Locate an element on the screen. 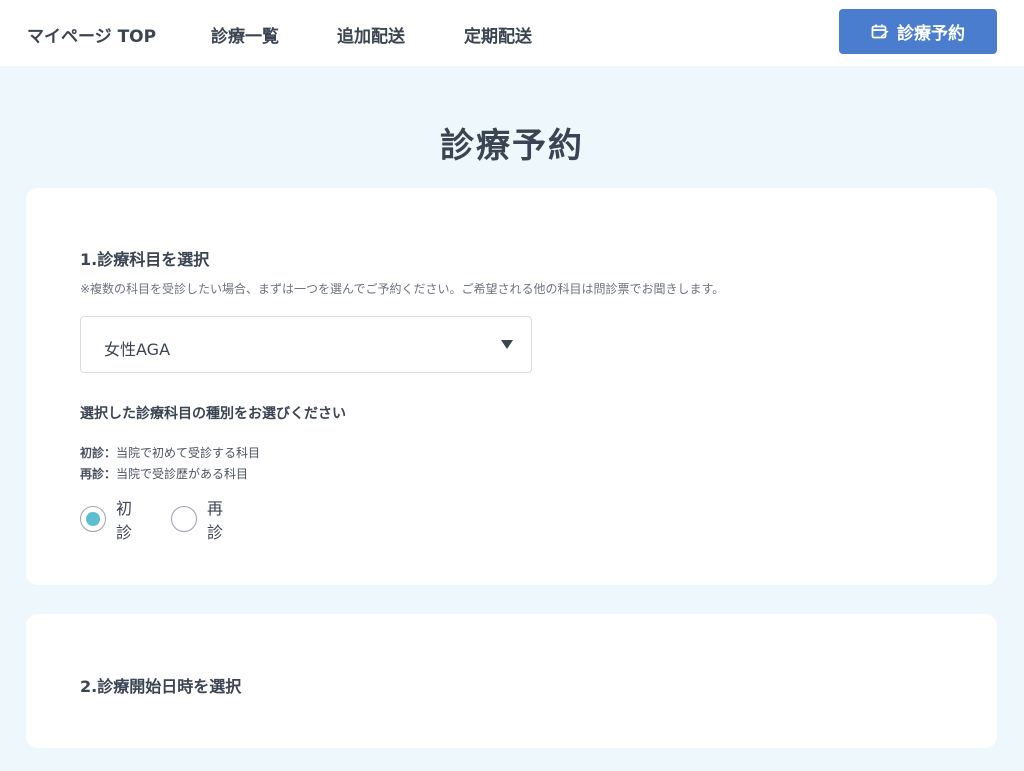  definition-desc: 当院で初めて受診する科目 is located at coordinates (188, 453).